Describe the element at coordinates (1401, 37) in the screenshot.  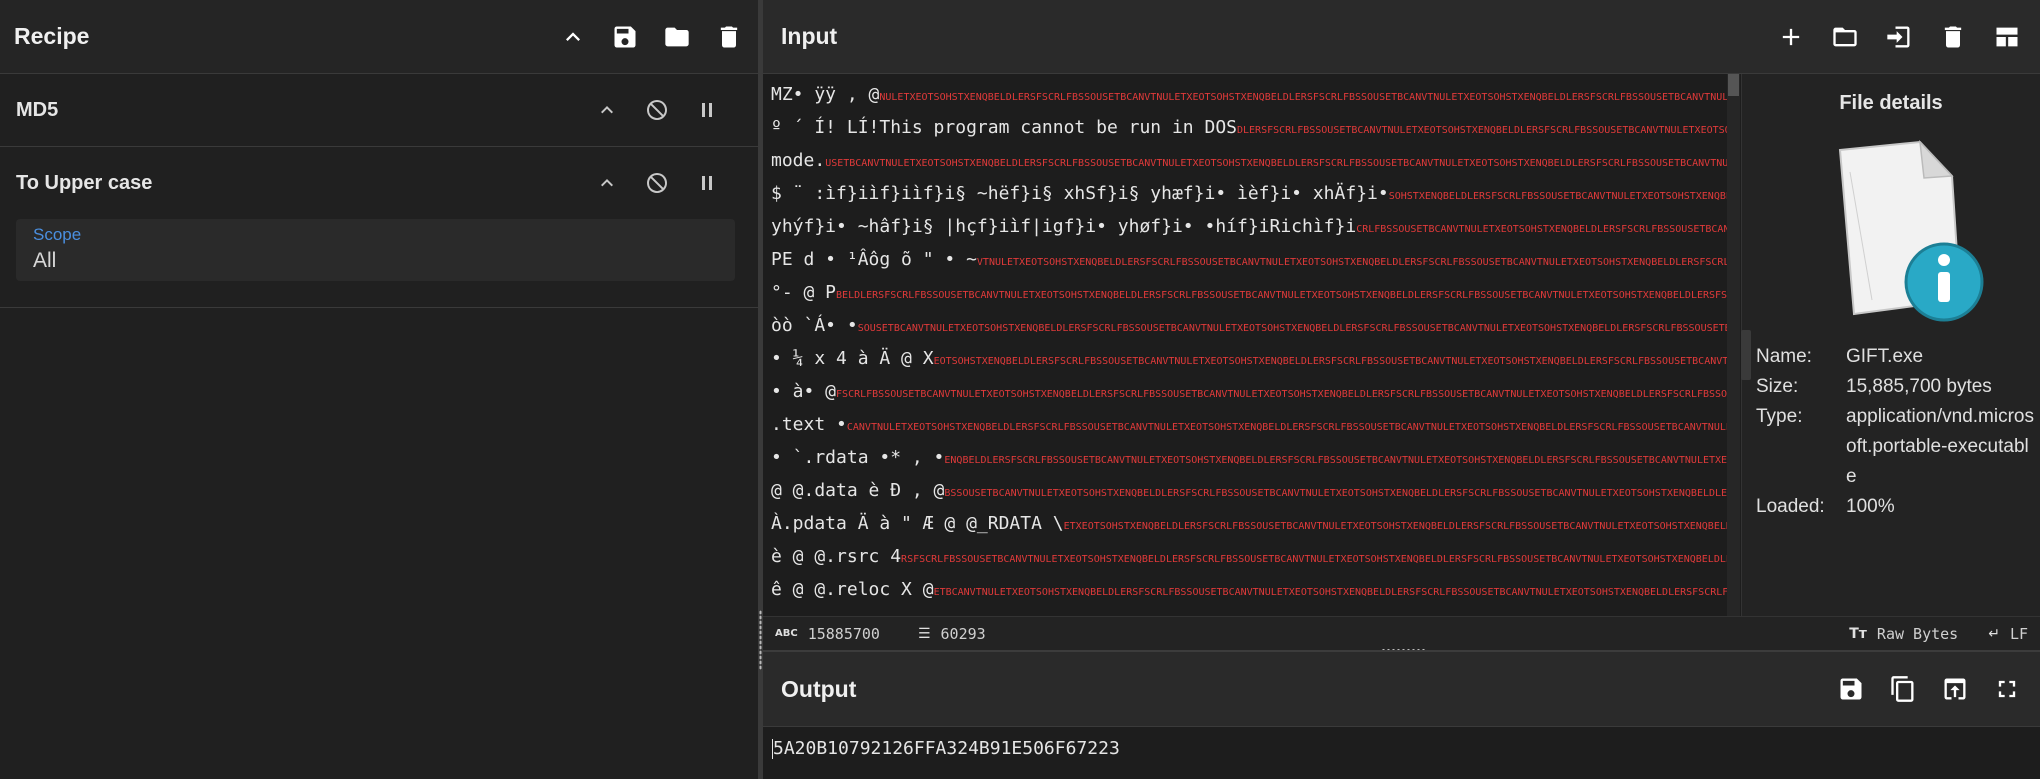
I see `input-header: Input` at that location.